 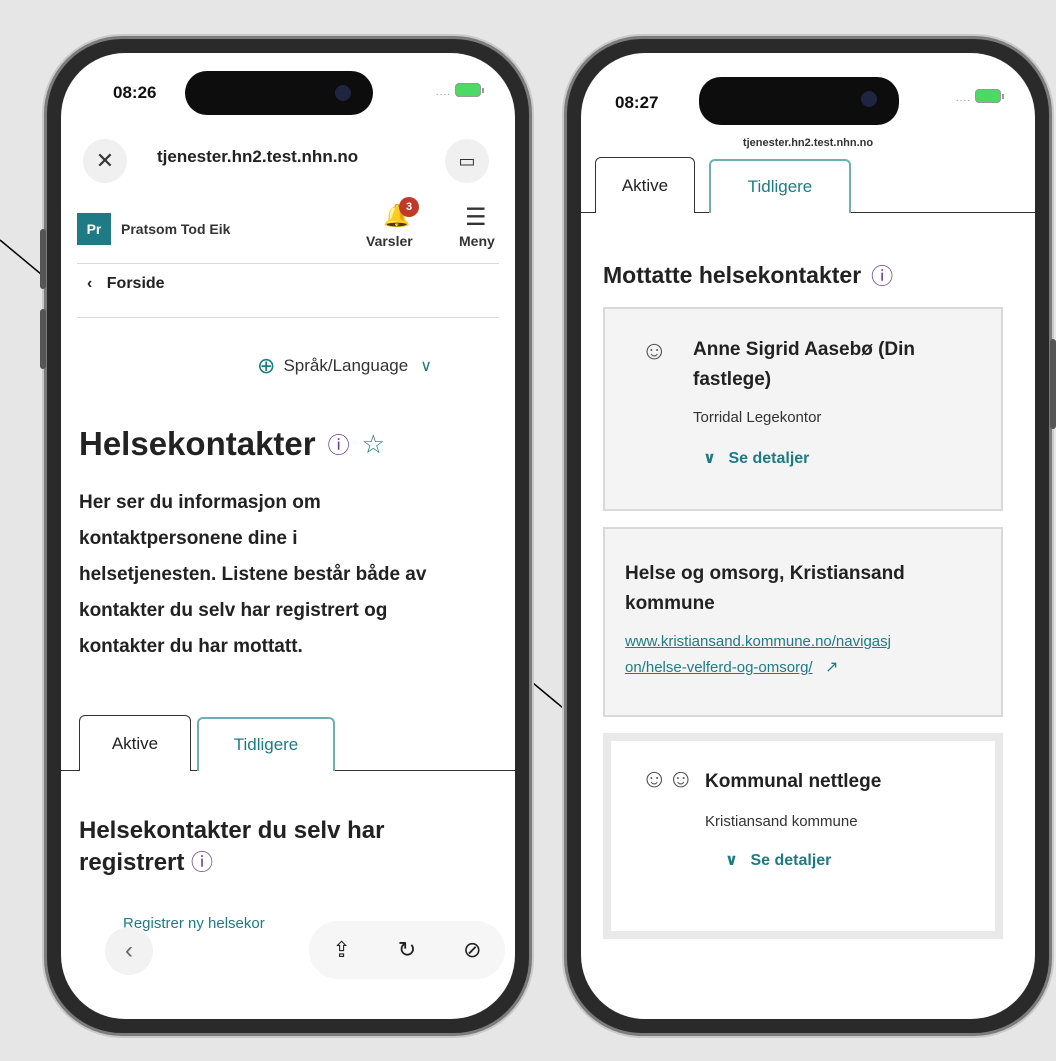 What do you see at coordinates (668, 778) in the screenshot?
I see `doctors-icon: ☺☺` at bounding box center [668, 778].